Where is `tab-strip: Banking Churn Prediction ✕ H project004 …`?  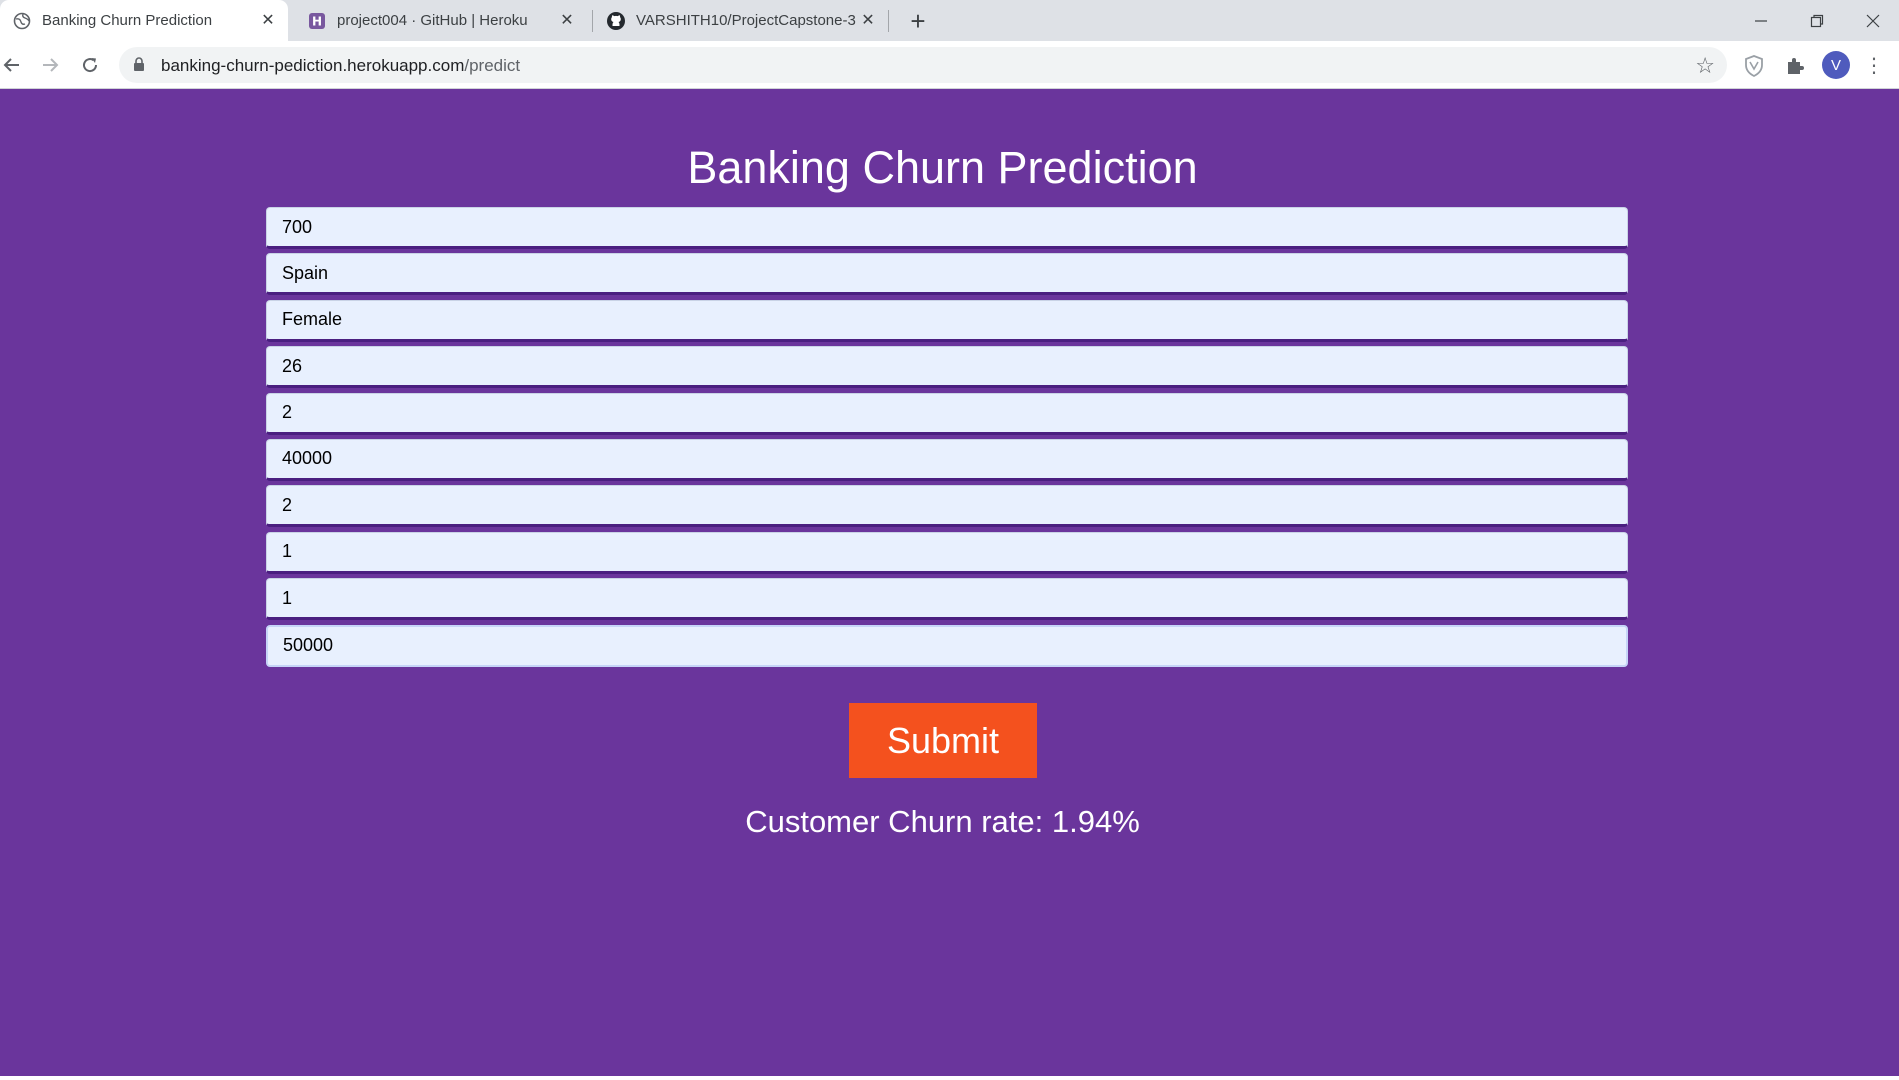
tab-strip: Banking Churn Prediction ✕ H project004 … is located at coordinates (949, 20).